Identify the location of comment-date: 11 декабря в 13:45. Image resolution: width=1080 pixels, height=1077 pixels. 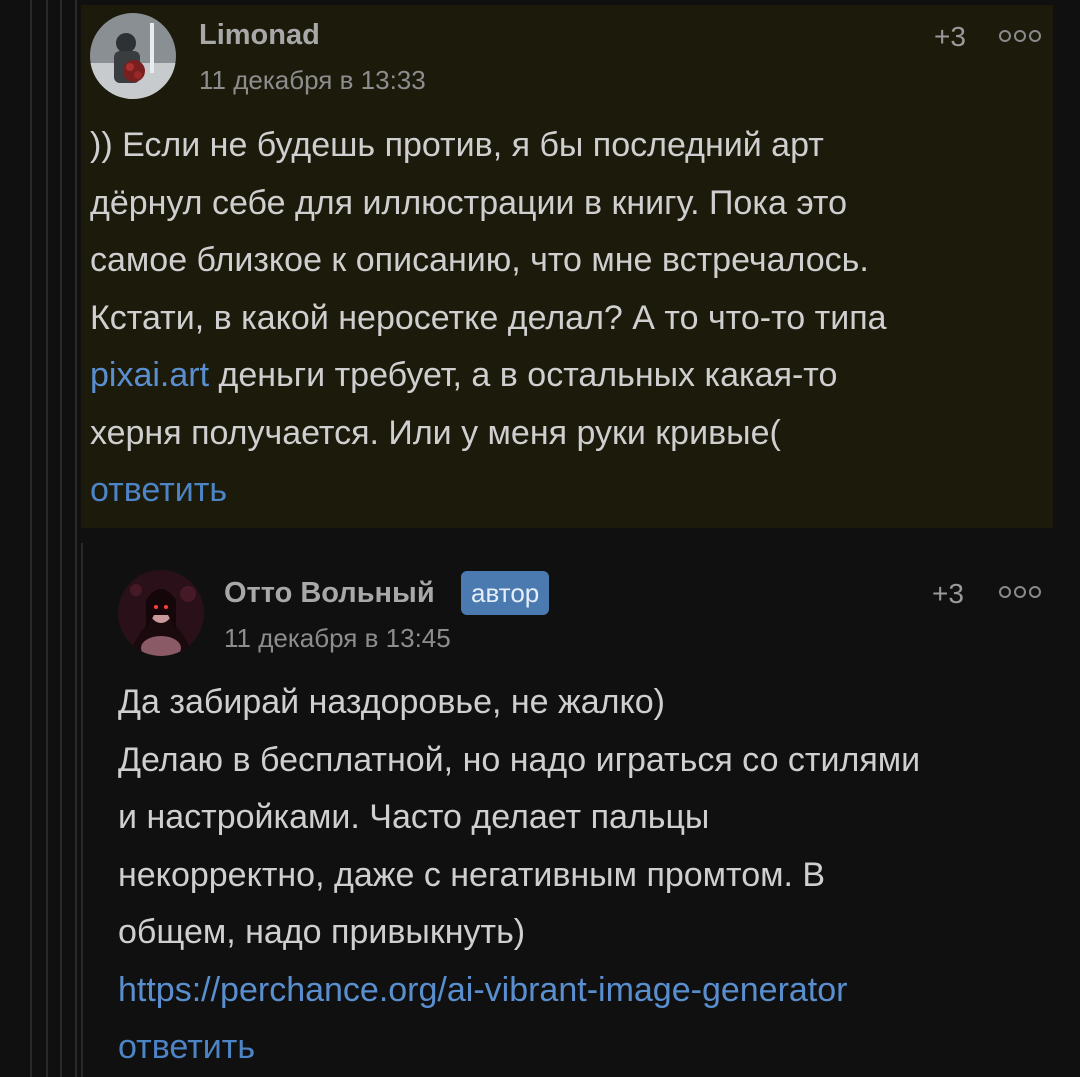
(337, 638).